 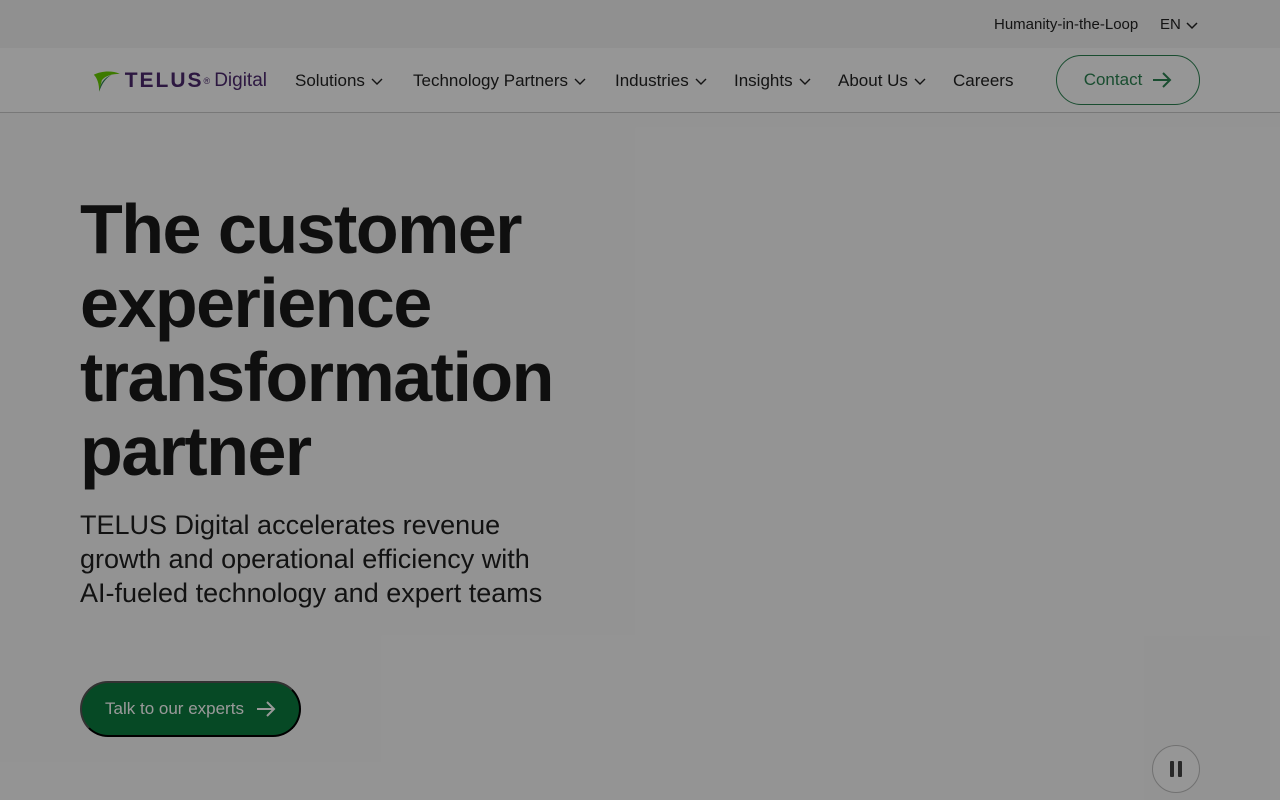 I want to click on nav-item-label: Industries, so click(x=652, y=80).